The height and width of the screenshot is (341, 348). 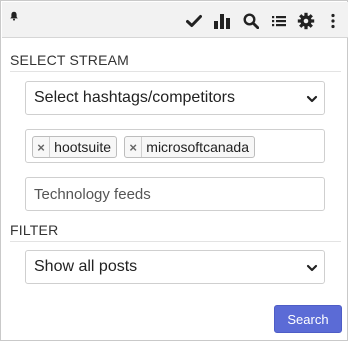 What do you see at coordinates (86, 266) in the screenshot?
I see `dropdown-value: Show all posts` at bounding box center [86, 266].